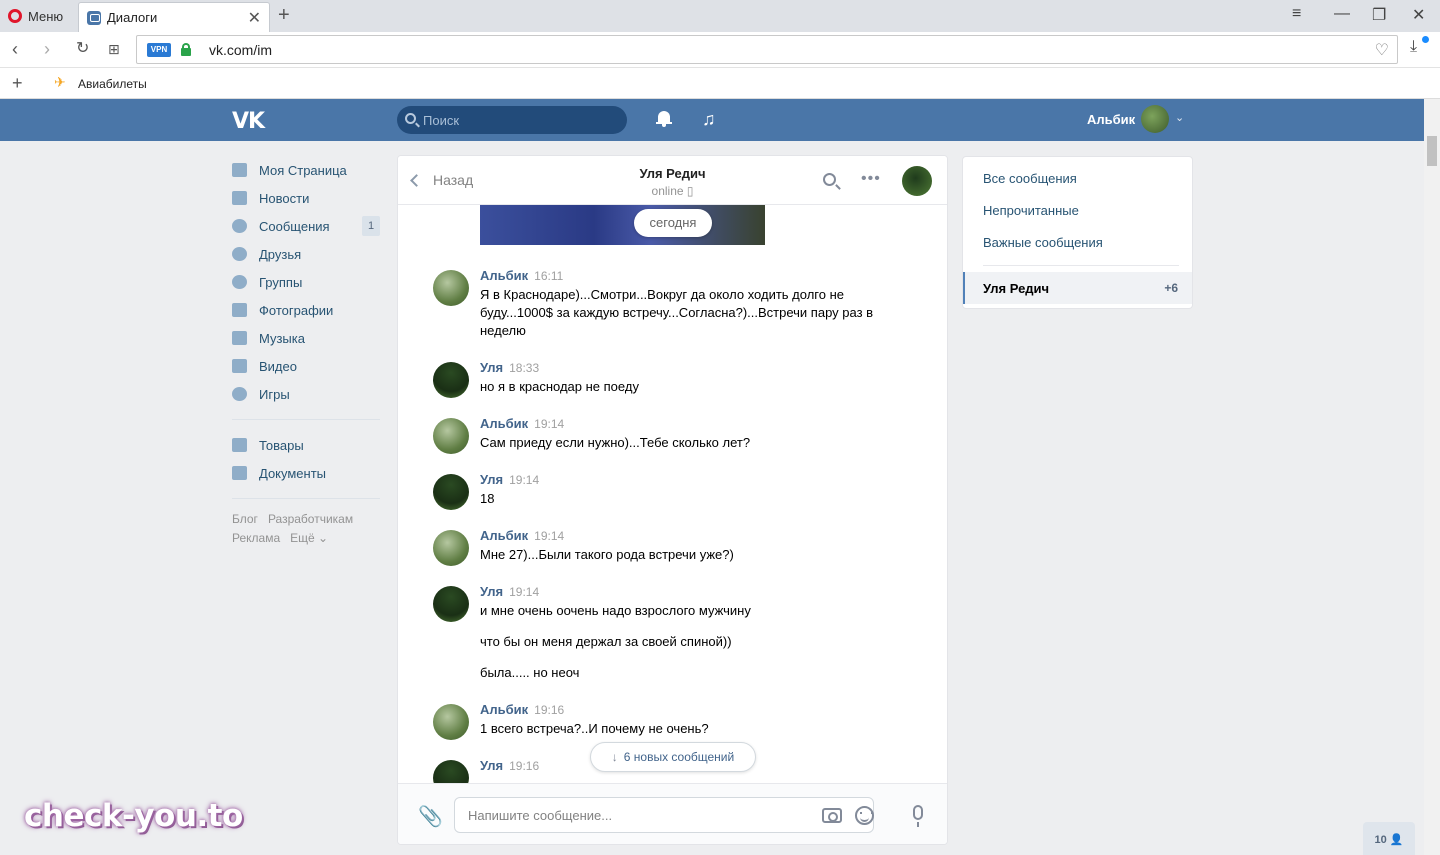  Describe the element at coordinates (284, 15) in the screenshot. I see `new-tab-button: +` at that location.